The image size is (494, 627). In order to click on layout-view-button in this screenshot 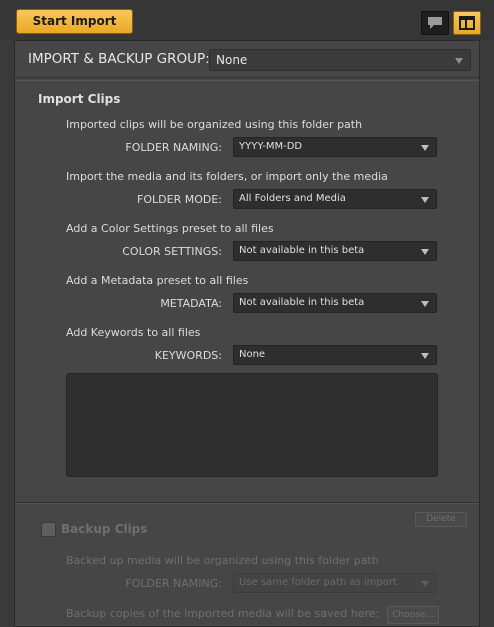, I will do `click(467, 23)`.